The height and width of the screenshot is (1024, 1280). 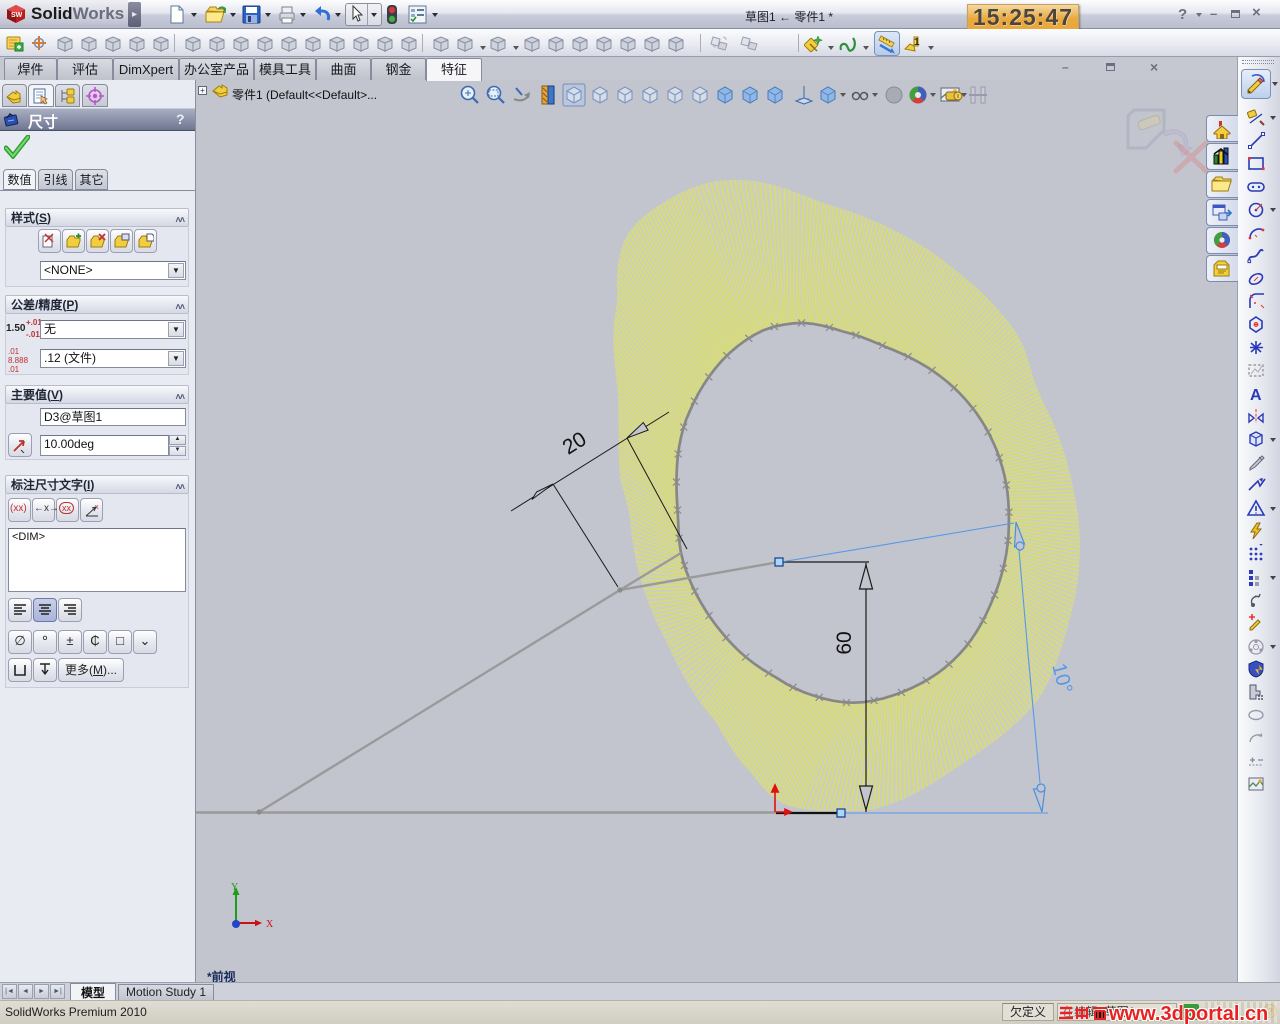 I want to click on svg-text: 60, so click(x=844, y=642).